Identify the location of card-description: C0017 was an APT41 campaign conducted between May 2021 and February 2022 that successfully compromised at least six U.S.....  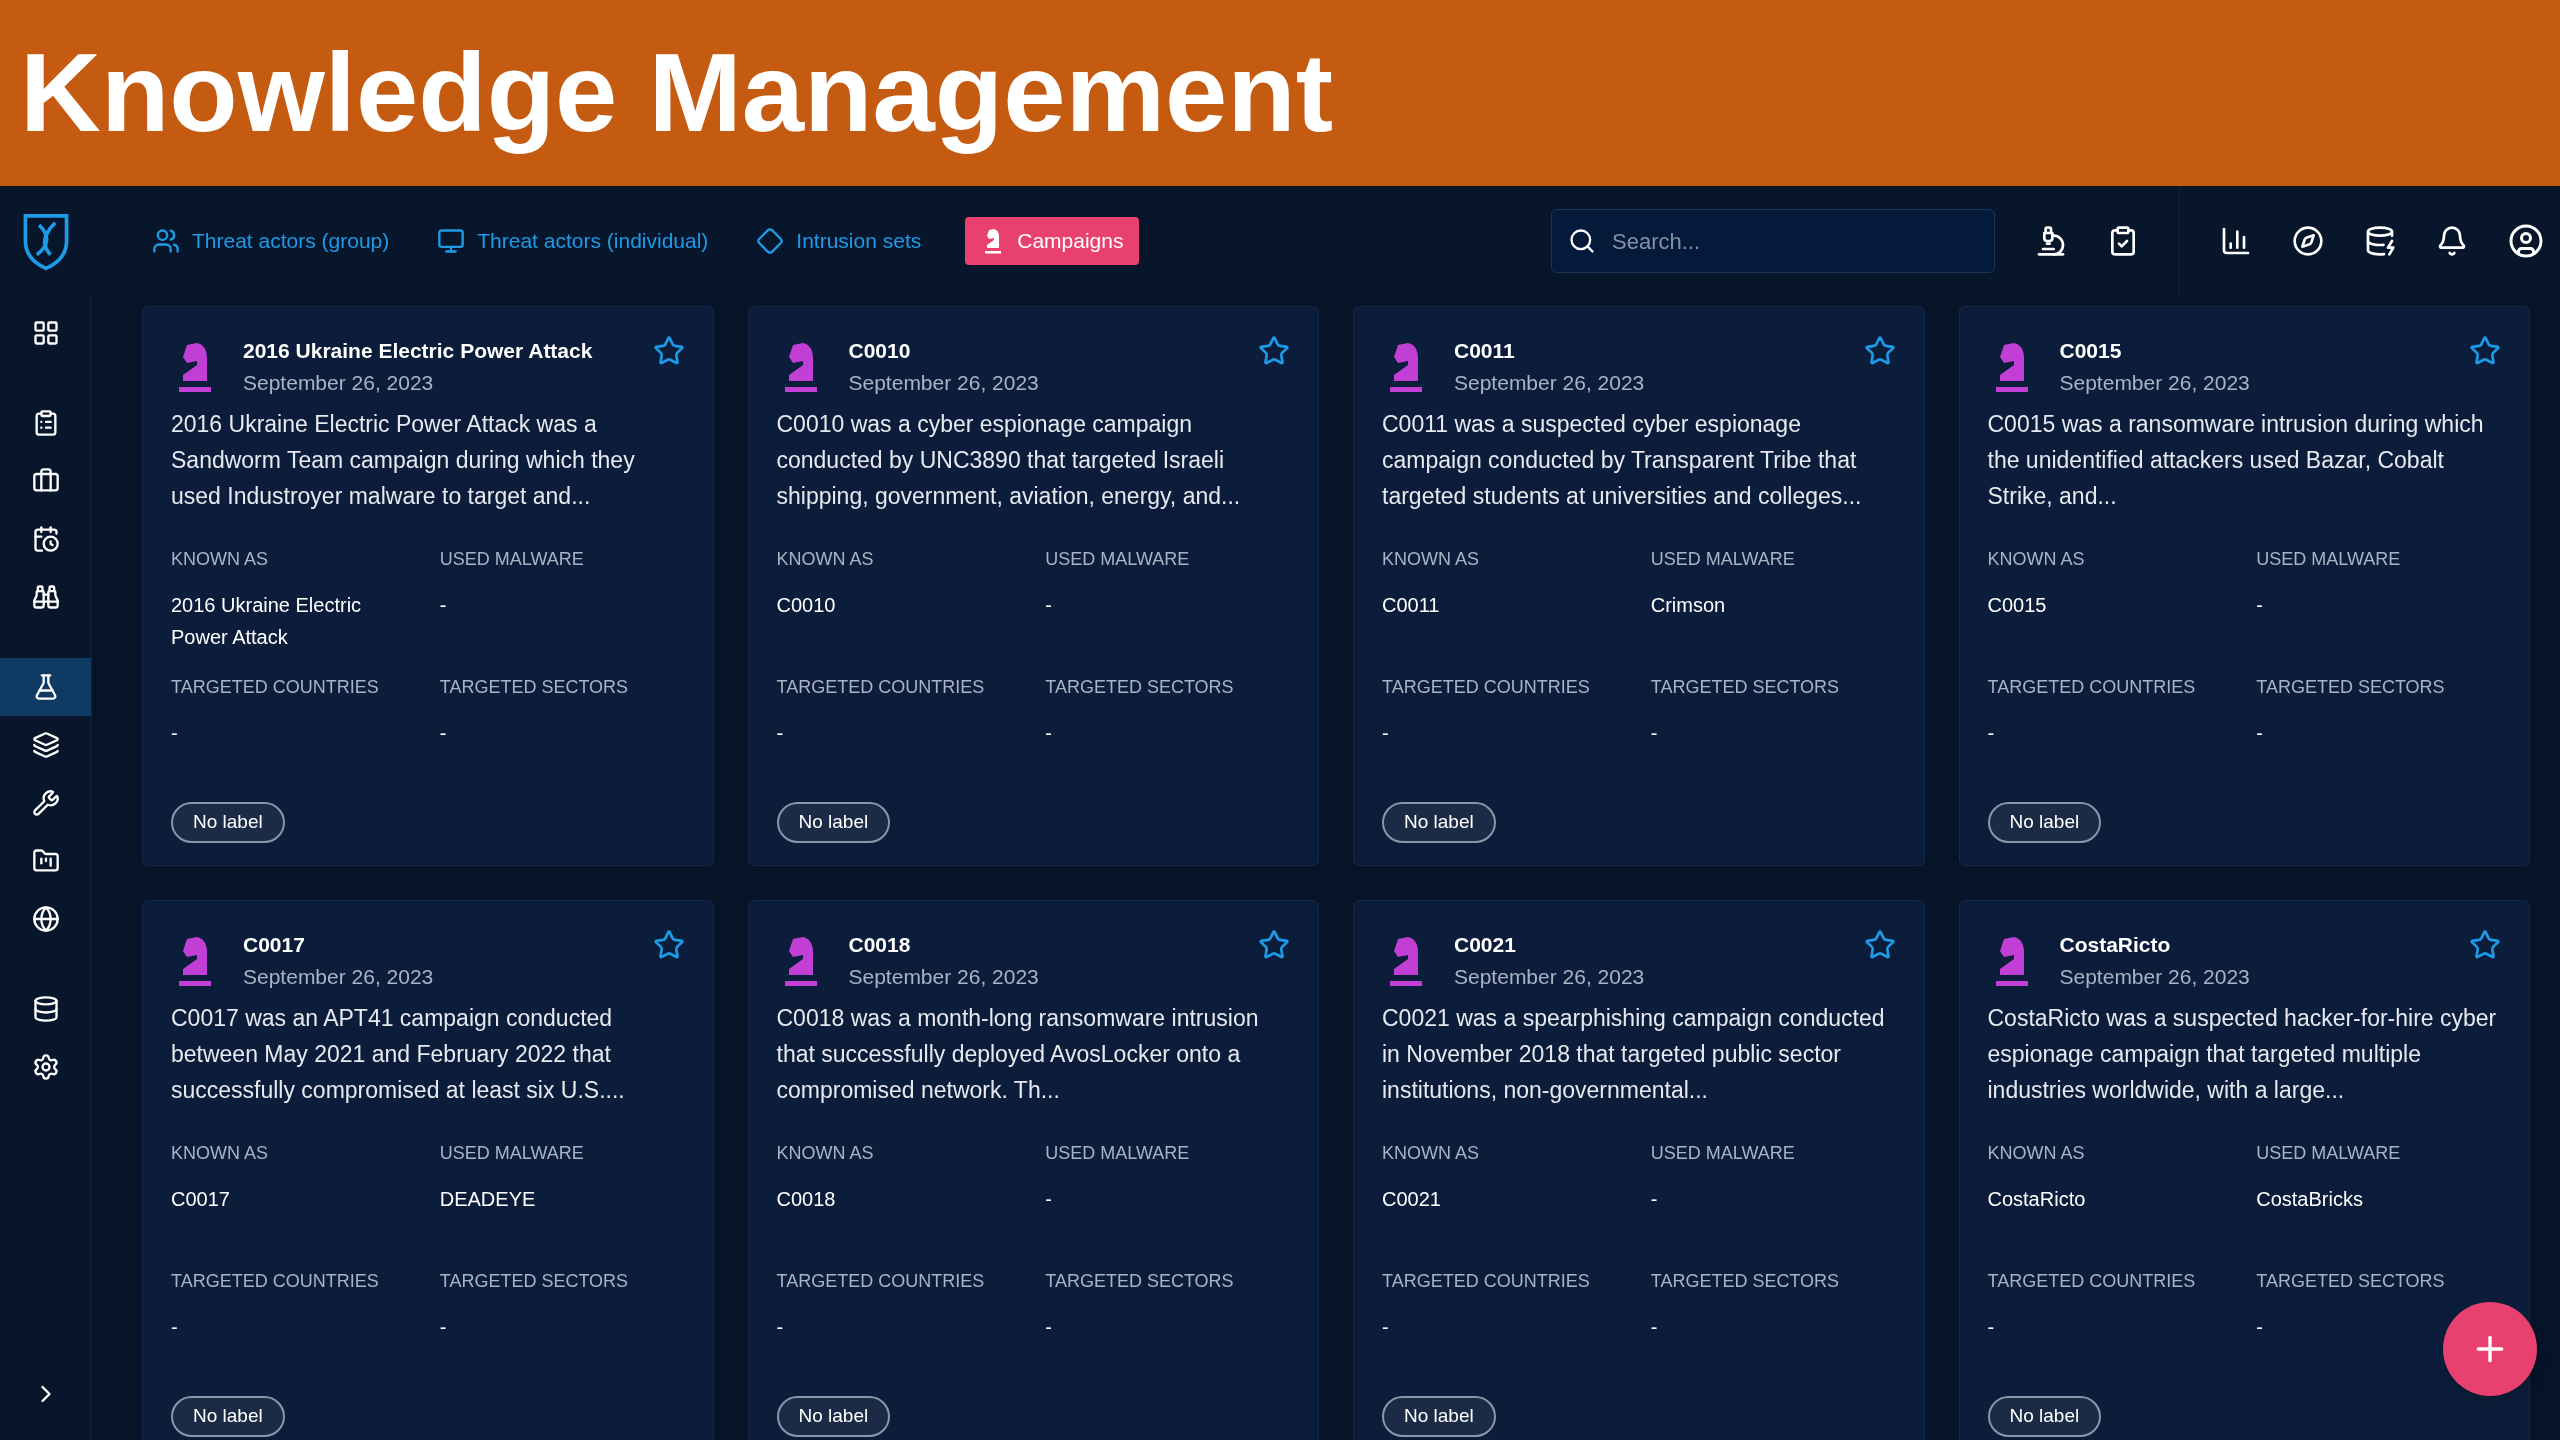
(398, 1054).